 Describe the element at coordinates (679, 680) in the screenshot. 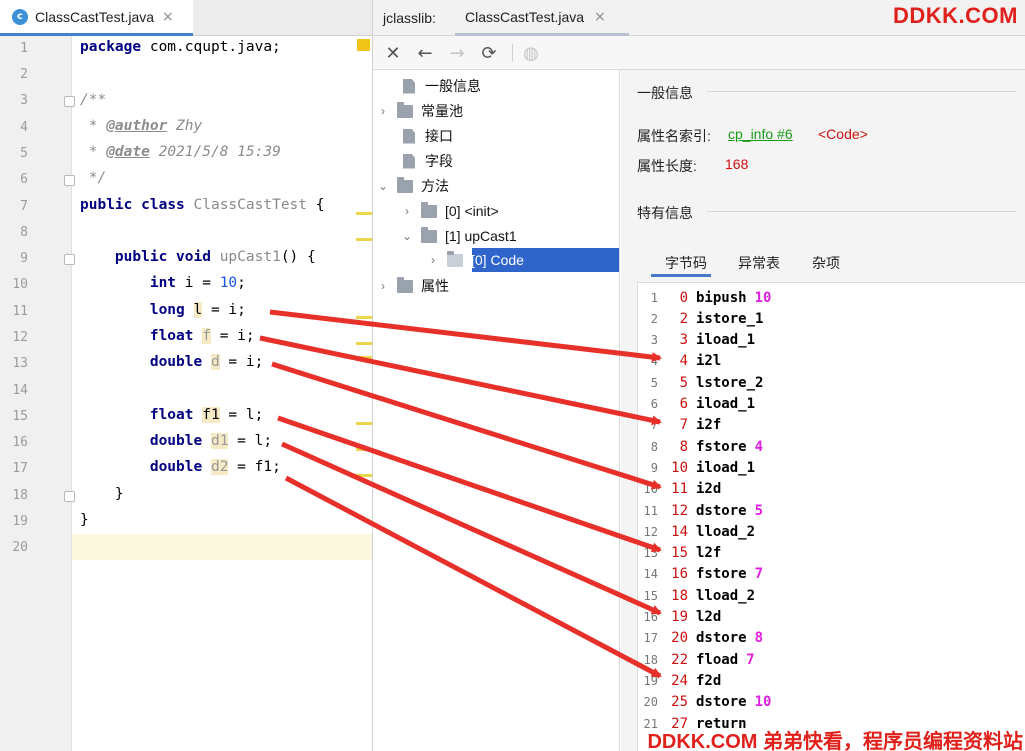

I see `bytecode-offset: 24` at that location.